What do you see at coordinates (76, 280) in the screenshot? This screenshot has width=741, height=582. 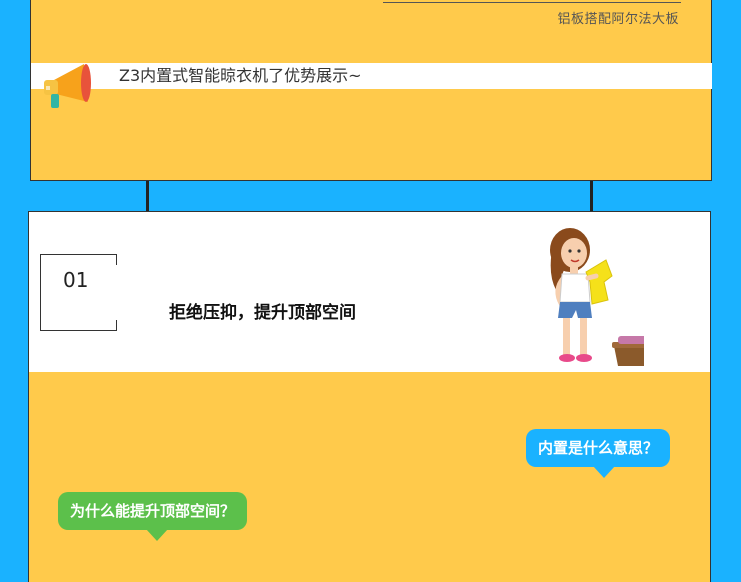 I see `feature-number: 01` at bounding box center [76, 280].